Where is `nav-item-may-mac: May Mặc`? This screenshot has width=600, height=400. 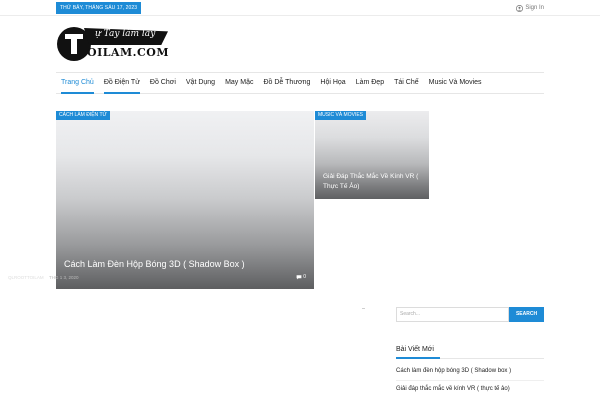
nav-item-may-mac: May Mặc is located at coordinates (239, 83).